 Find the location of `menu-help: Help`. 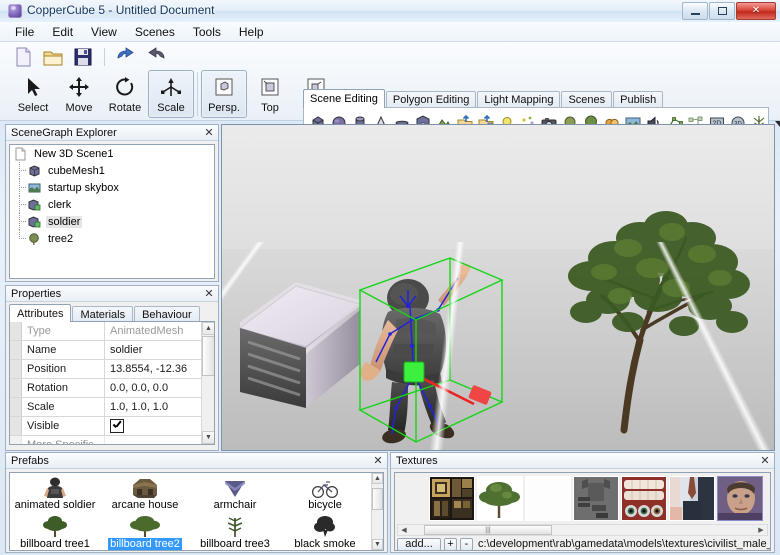

menu-help: Help is located at coordinates (251, 32).